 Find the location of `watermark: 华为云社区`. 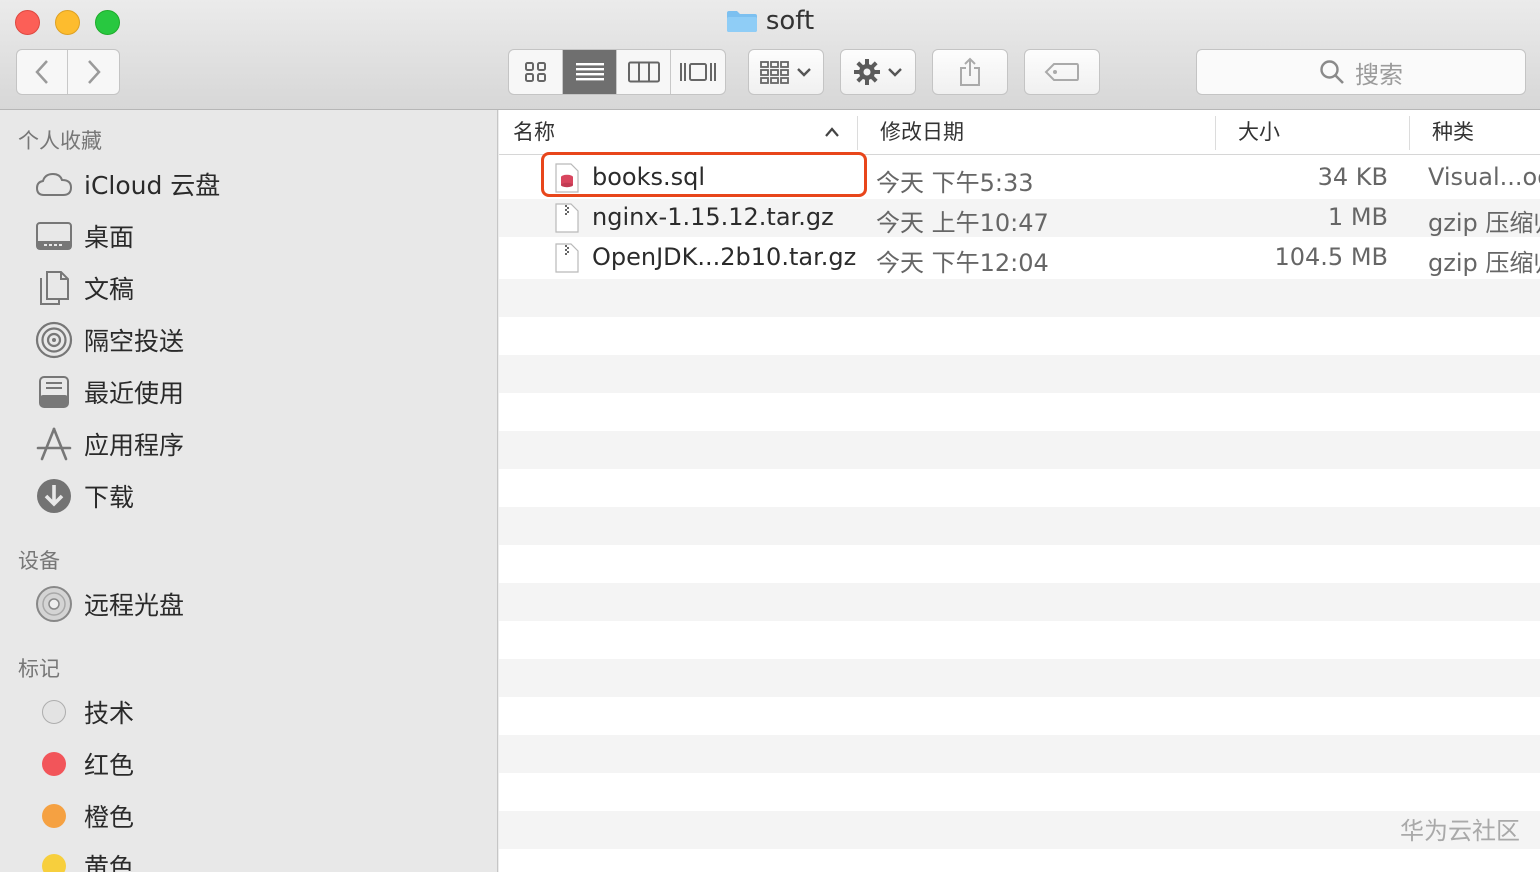

watermark: 华为云社区 is located at coordinates (1460, 831).